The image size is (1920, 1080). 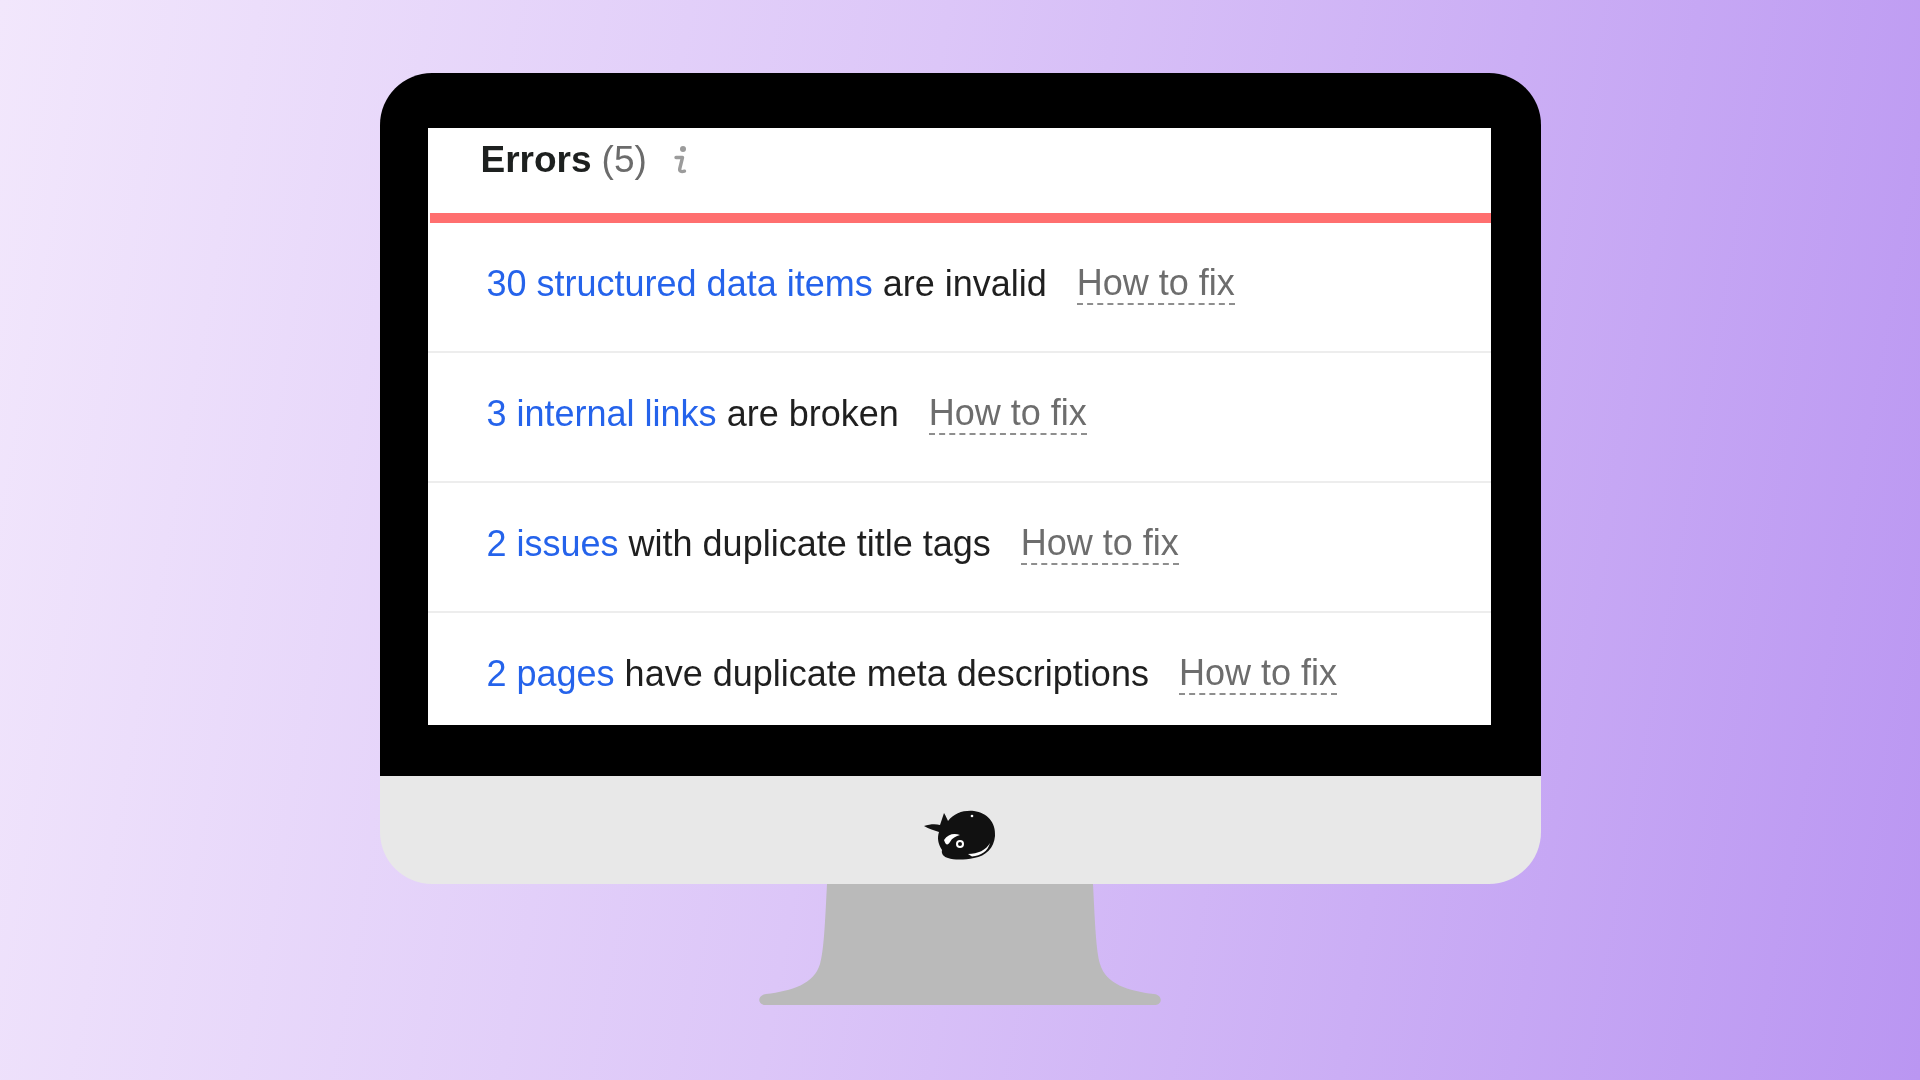 I want to click on issue-link: 30 structured data items, so click(x=679, y=283).